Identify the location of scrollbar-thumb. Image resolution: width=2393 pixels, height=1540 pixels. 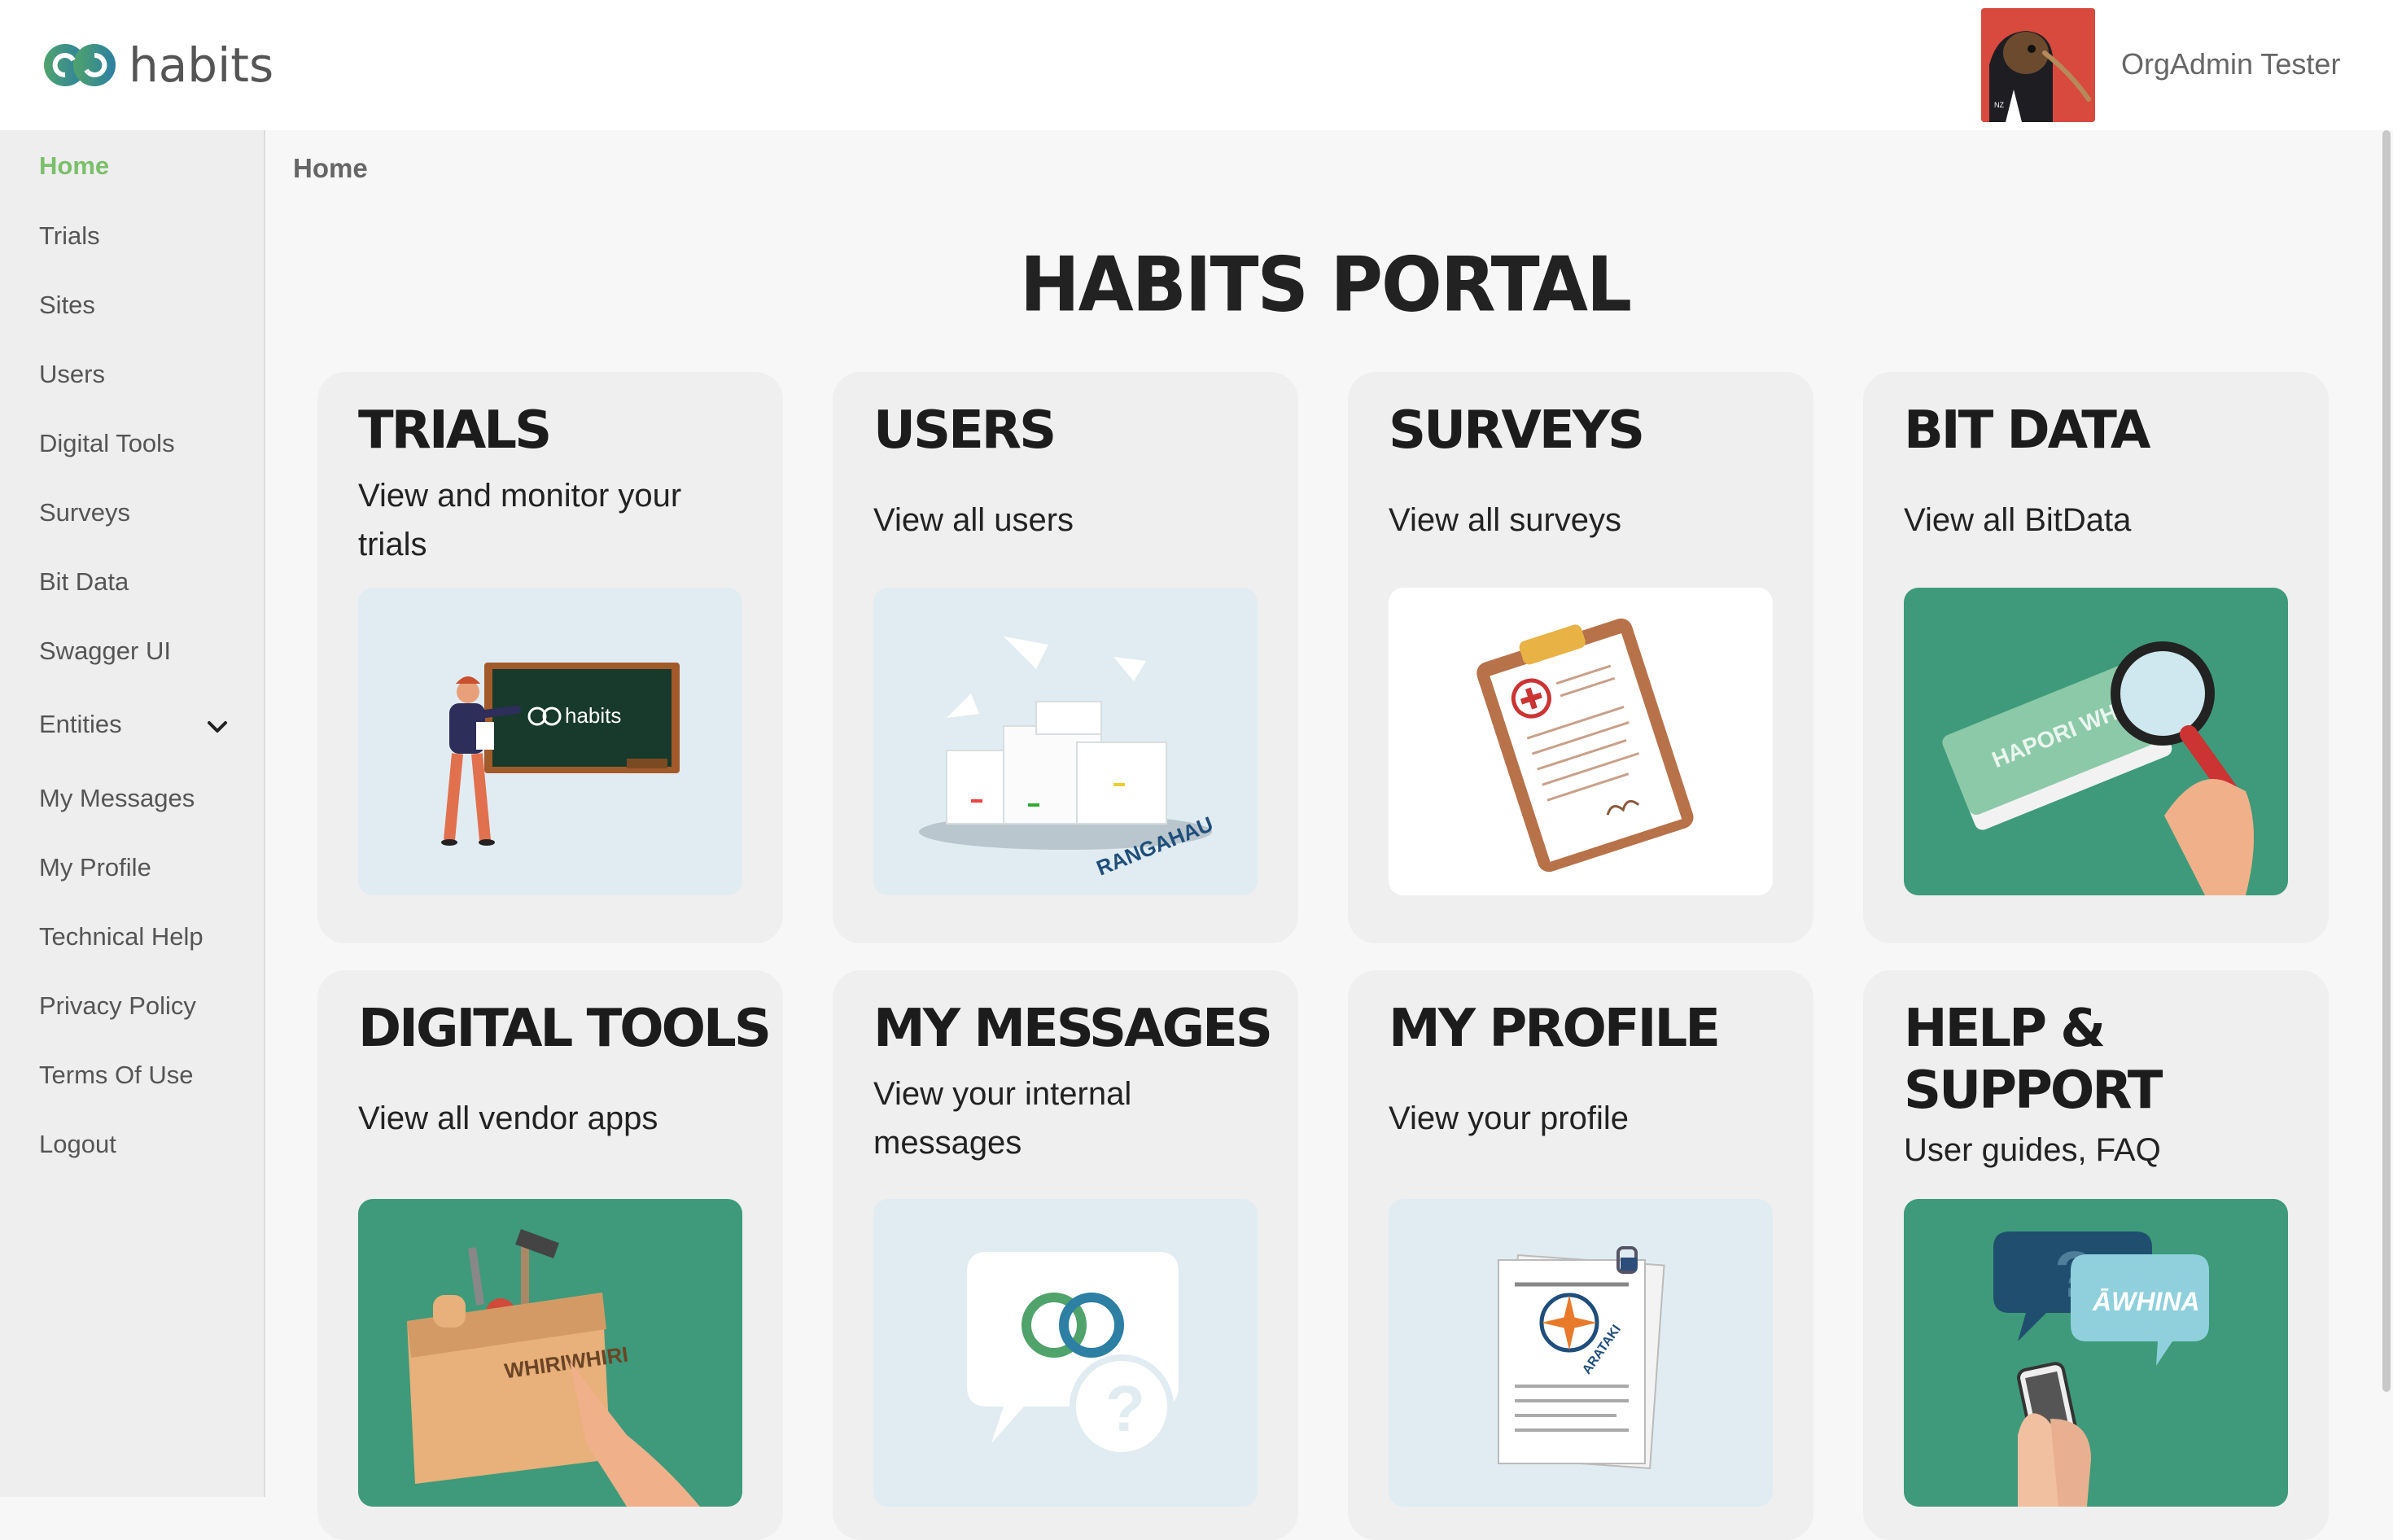
(2387, 761).